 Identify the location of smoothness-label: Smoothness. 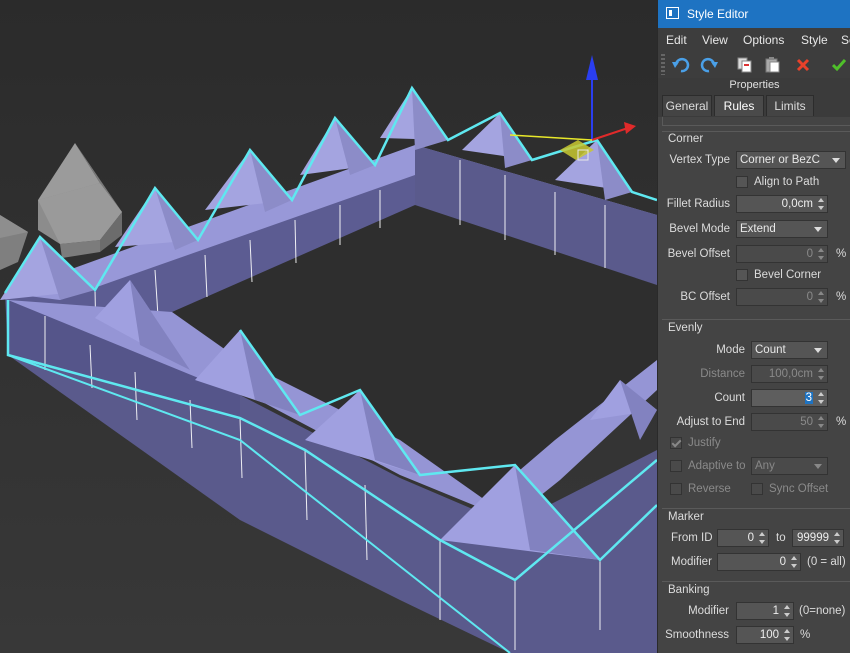
(697, 635).